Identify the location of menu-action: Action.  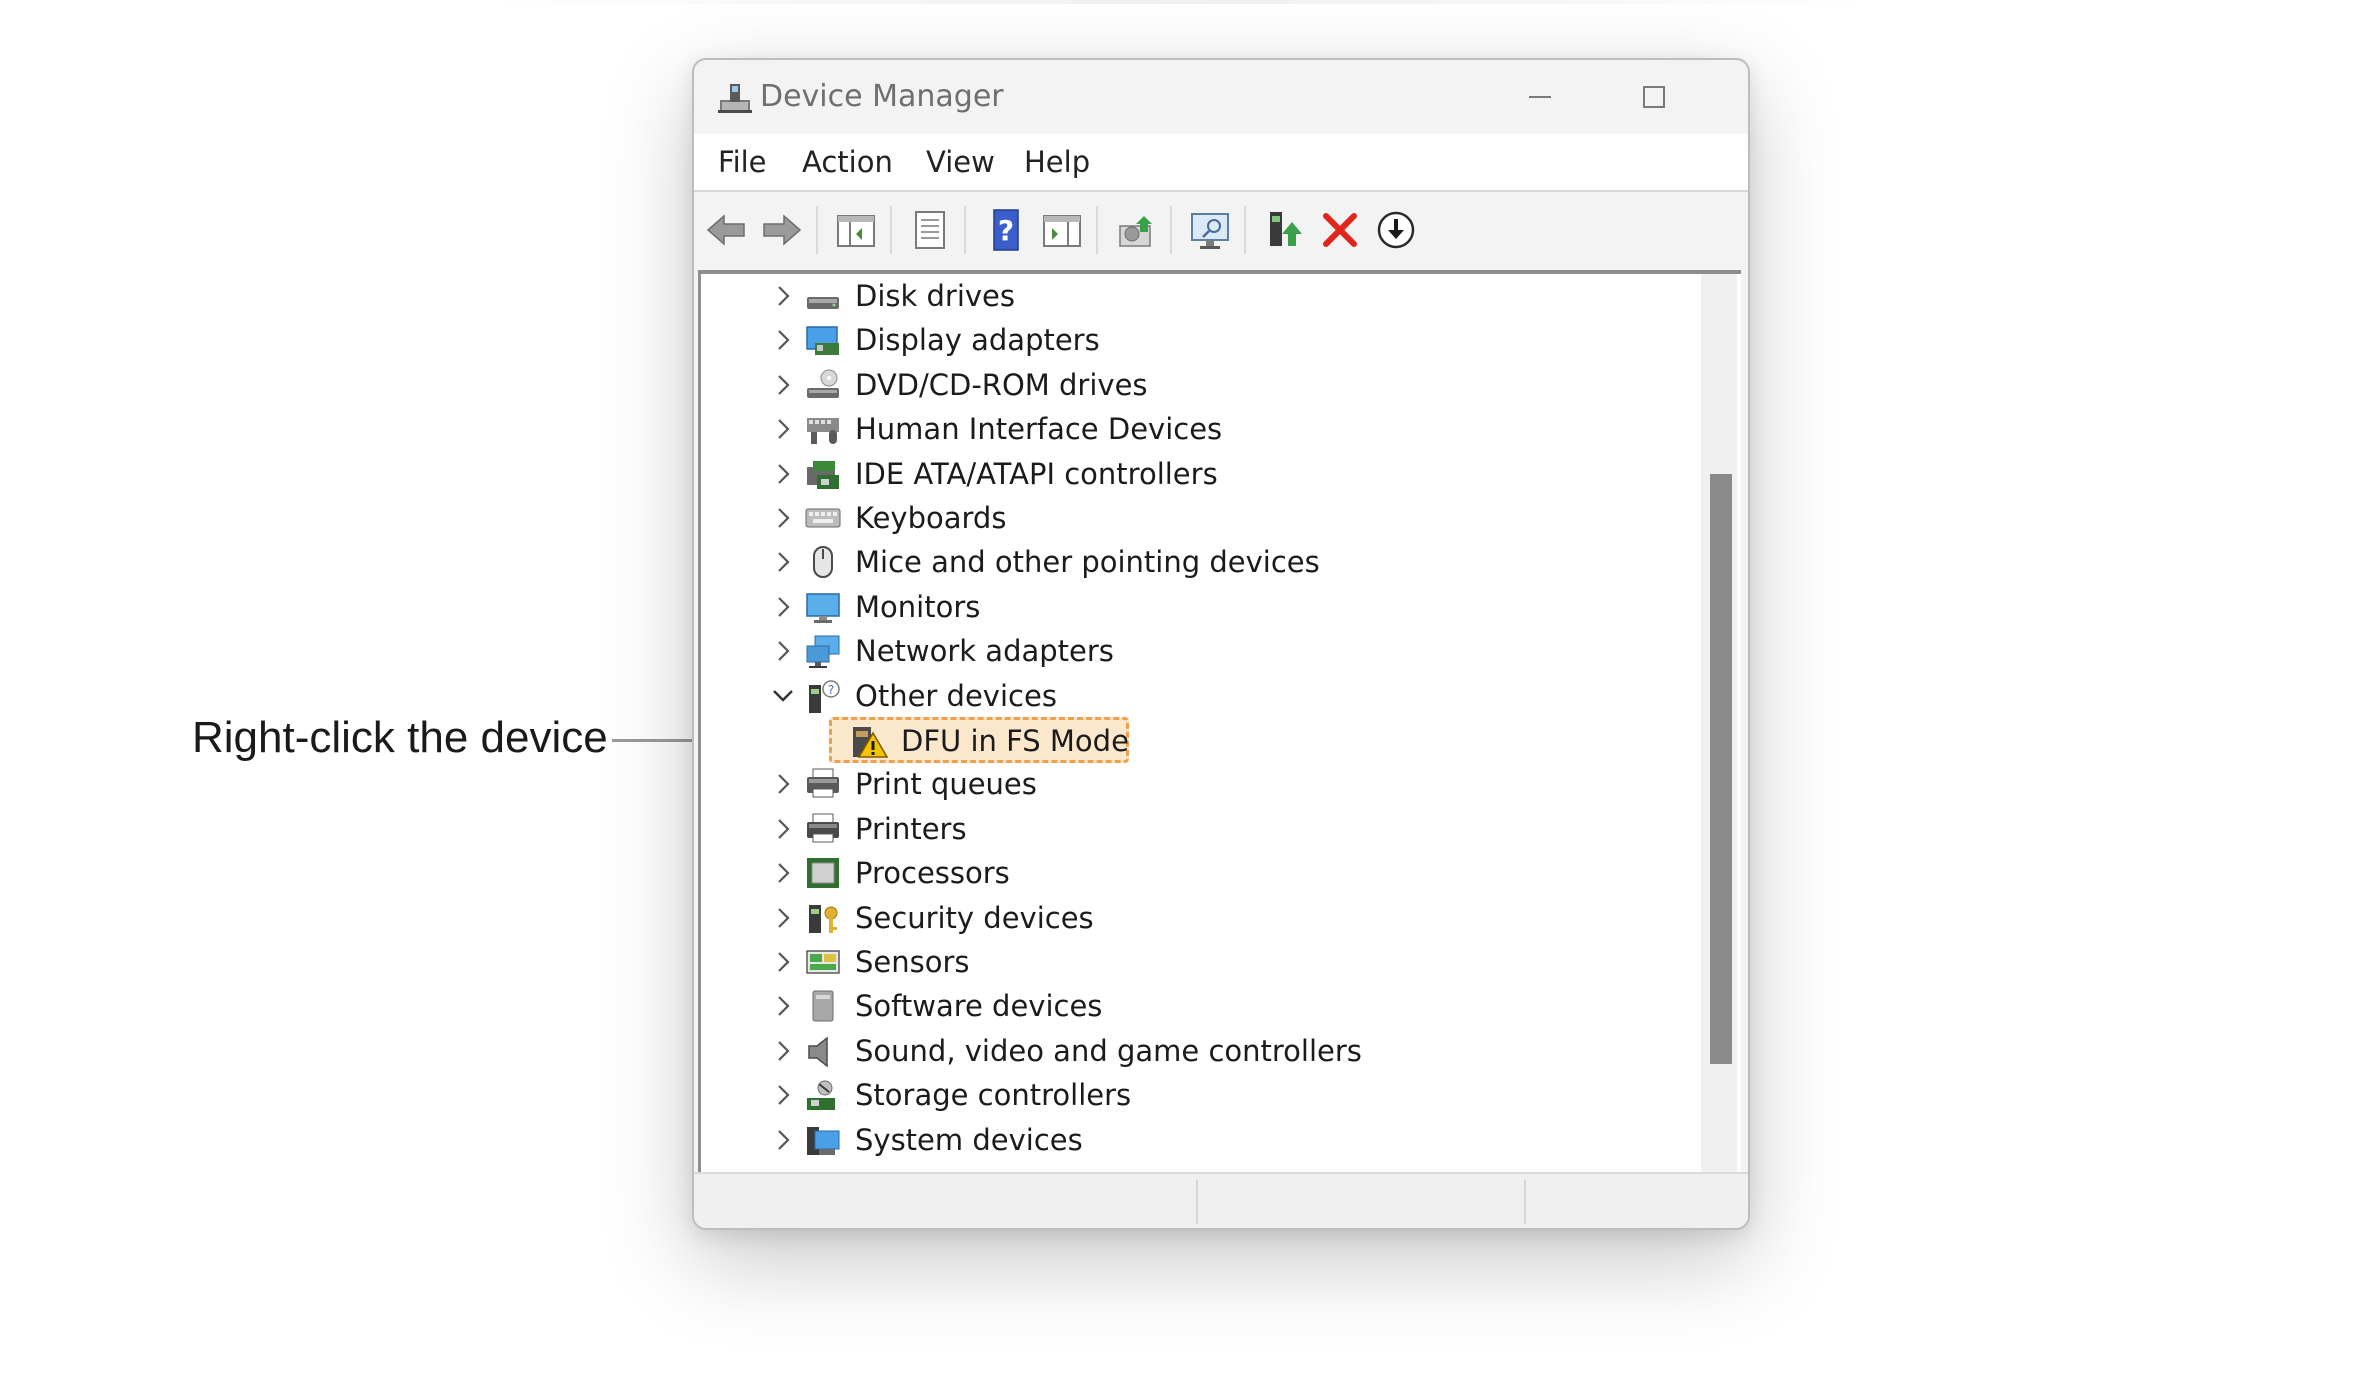
(847, 162).